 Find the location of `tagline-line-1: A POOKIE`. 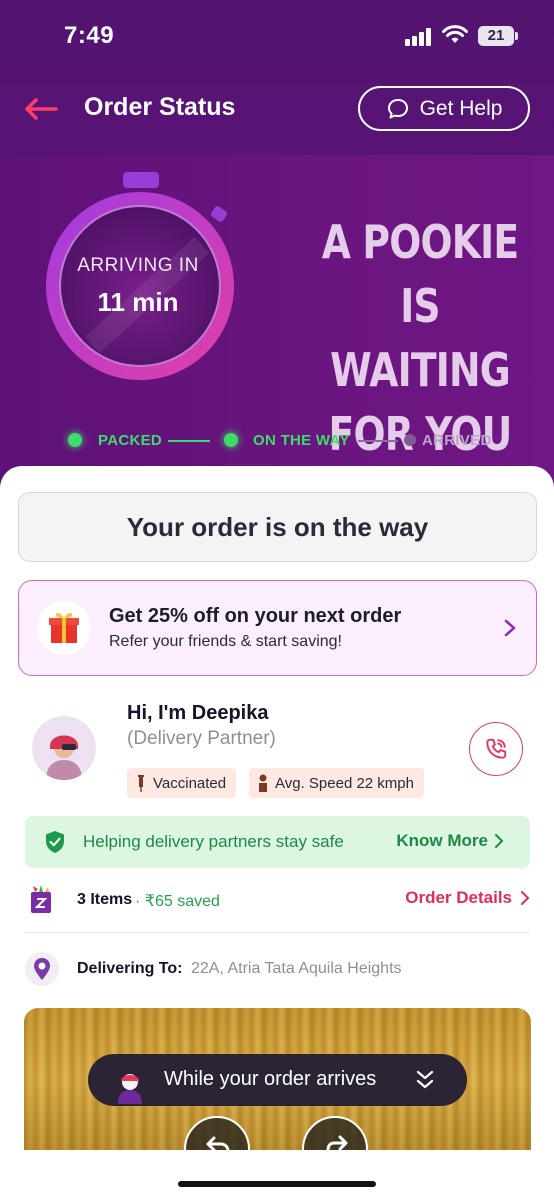

tagline-line-1: A POOKIE is located at coordinates (420, 242).